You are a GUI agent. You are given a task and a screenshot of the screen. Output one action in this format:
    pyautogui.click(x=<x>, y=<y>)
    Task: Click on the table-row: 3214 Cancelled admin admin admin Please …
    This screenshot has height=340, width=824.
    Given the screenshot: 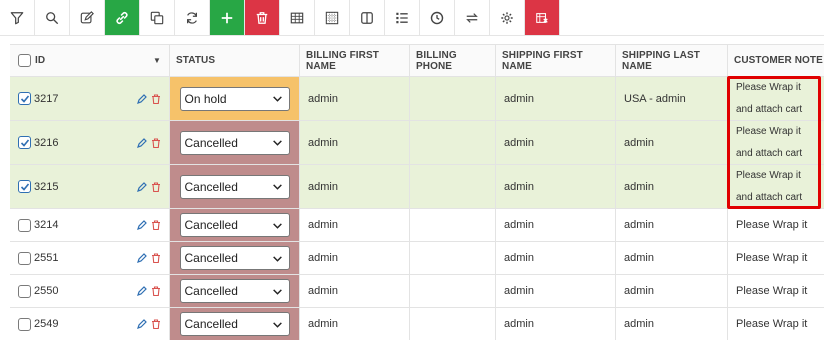 What is the action you would take?
    pyautogui.click(x=417, y=225)
    